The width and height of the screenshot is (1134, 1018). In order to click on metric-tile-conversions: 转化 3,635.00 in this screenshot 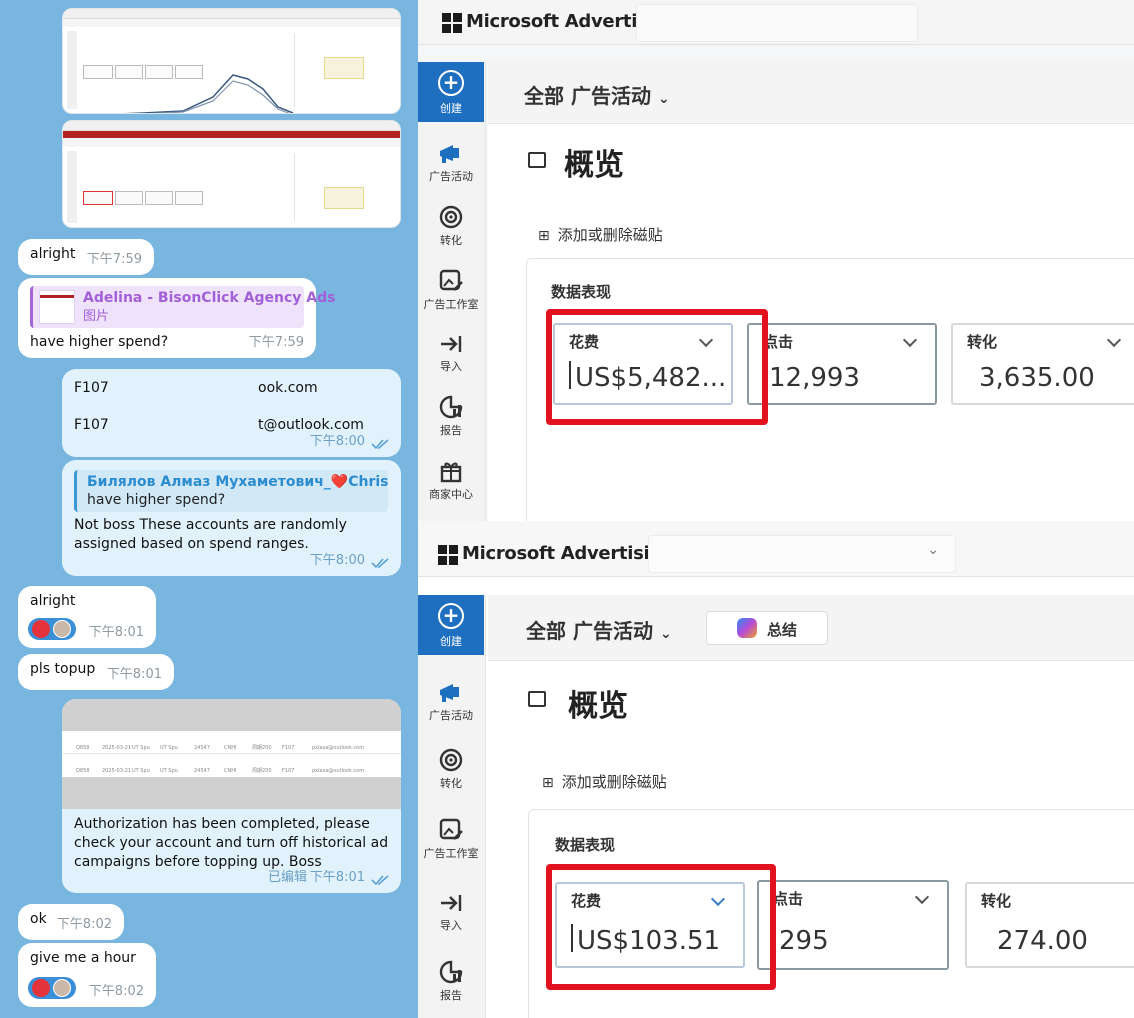, I will do `click(1042, 364)`.